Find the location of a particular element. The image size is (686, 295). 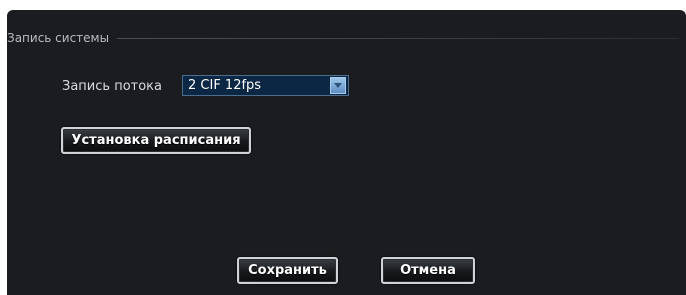

stream-record-label: Запись потока is located at coordinates (112, 86).